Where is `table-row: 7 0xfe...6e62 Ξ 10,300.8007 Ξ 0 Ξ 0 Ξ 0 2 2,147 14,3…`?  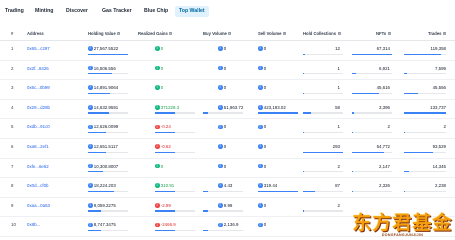
table-row: 7 0xfe...6e62 Ξ 10,300.8007 Ξ 0 Ξ 0 Ξ 0 2 2,147 14,3… is located at coordinates (227, 169).